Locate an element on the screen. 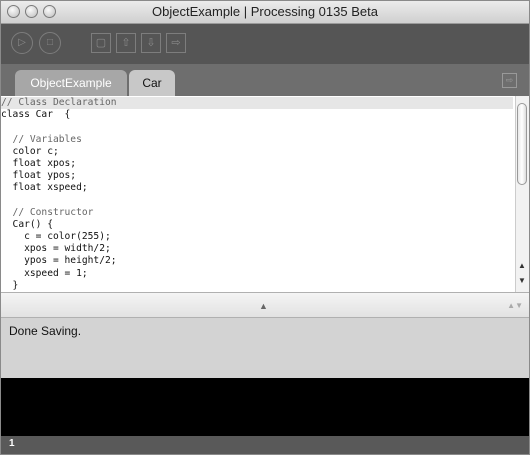 The image size is (530, 455). collapse-icon: ▲ is located at coordinates (263, 306).